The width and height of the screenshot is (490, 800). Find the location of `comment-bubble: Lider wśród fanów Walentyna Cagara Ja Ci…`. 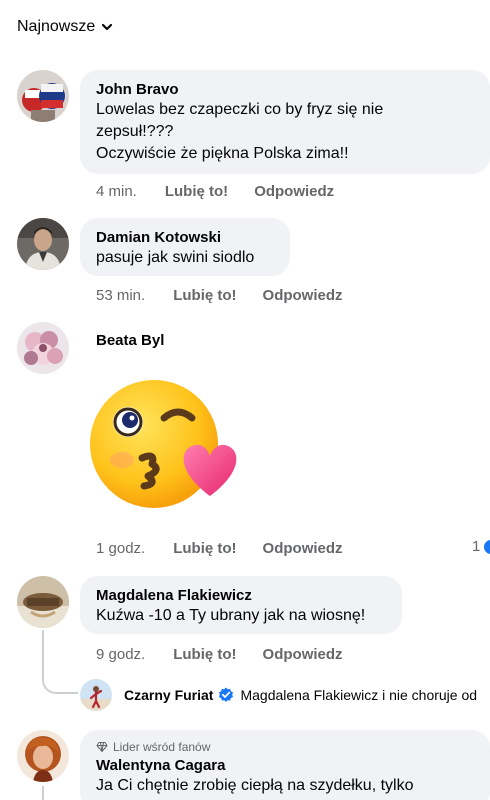

comment-bubble: Lider wśród fanów Walentyna Cagara Ja Ci… is located at coordinates (285, 765).